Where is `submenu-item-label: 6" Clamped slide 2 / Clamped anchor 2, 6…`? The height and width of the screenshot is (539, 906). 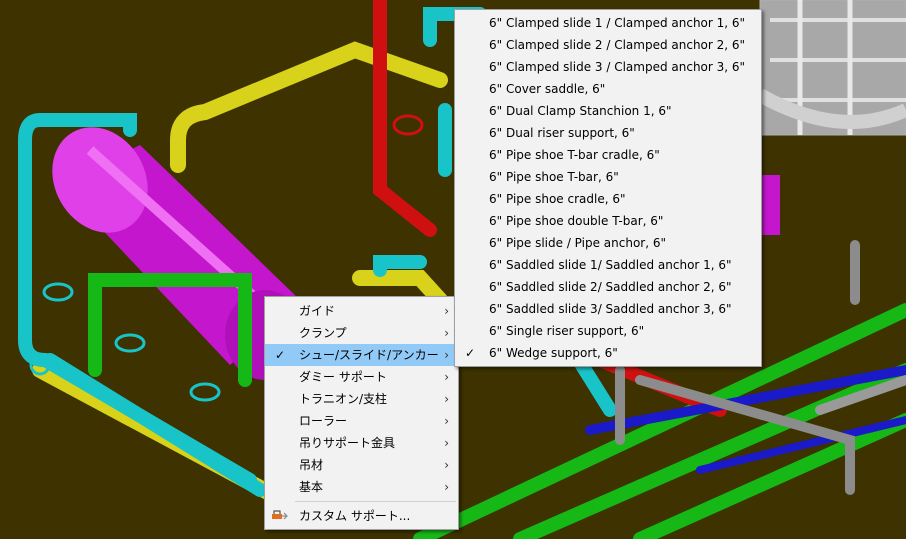 submenu-item-label: 6" Clamped slide 2 / Clamped anchor 2, 6… is located at coordinates (617, 45).